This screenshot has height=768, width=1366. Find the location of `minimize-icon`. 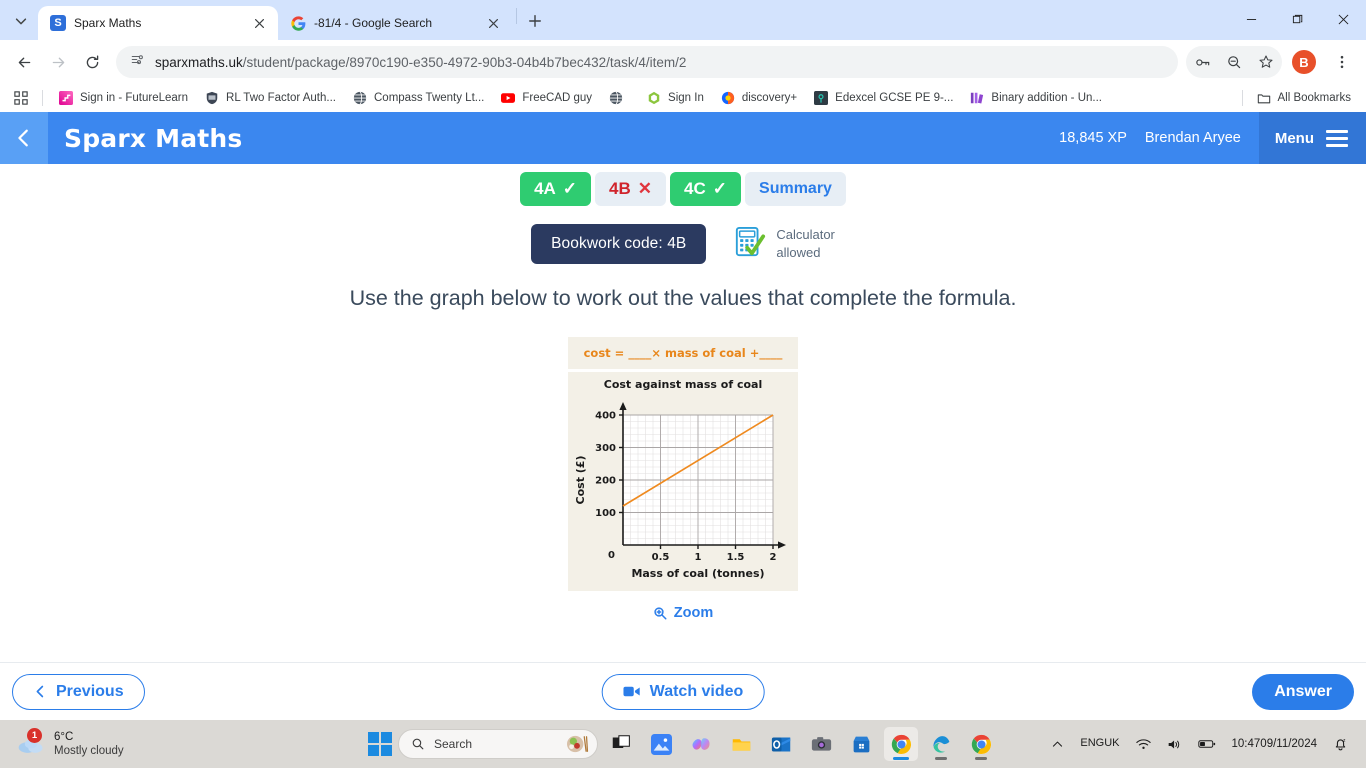

minimize-icon is located at coordinates (1251, 19).